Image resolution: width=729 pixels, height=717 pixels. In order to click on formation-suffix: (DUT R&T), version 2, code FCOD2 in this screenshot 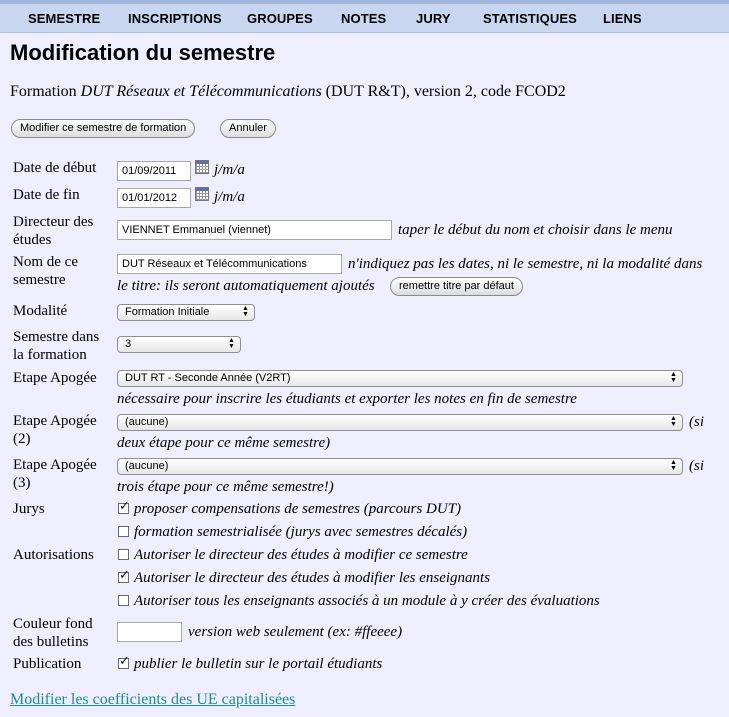, I will do `click(443, 91)`.